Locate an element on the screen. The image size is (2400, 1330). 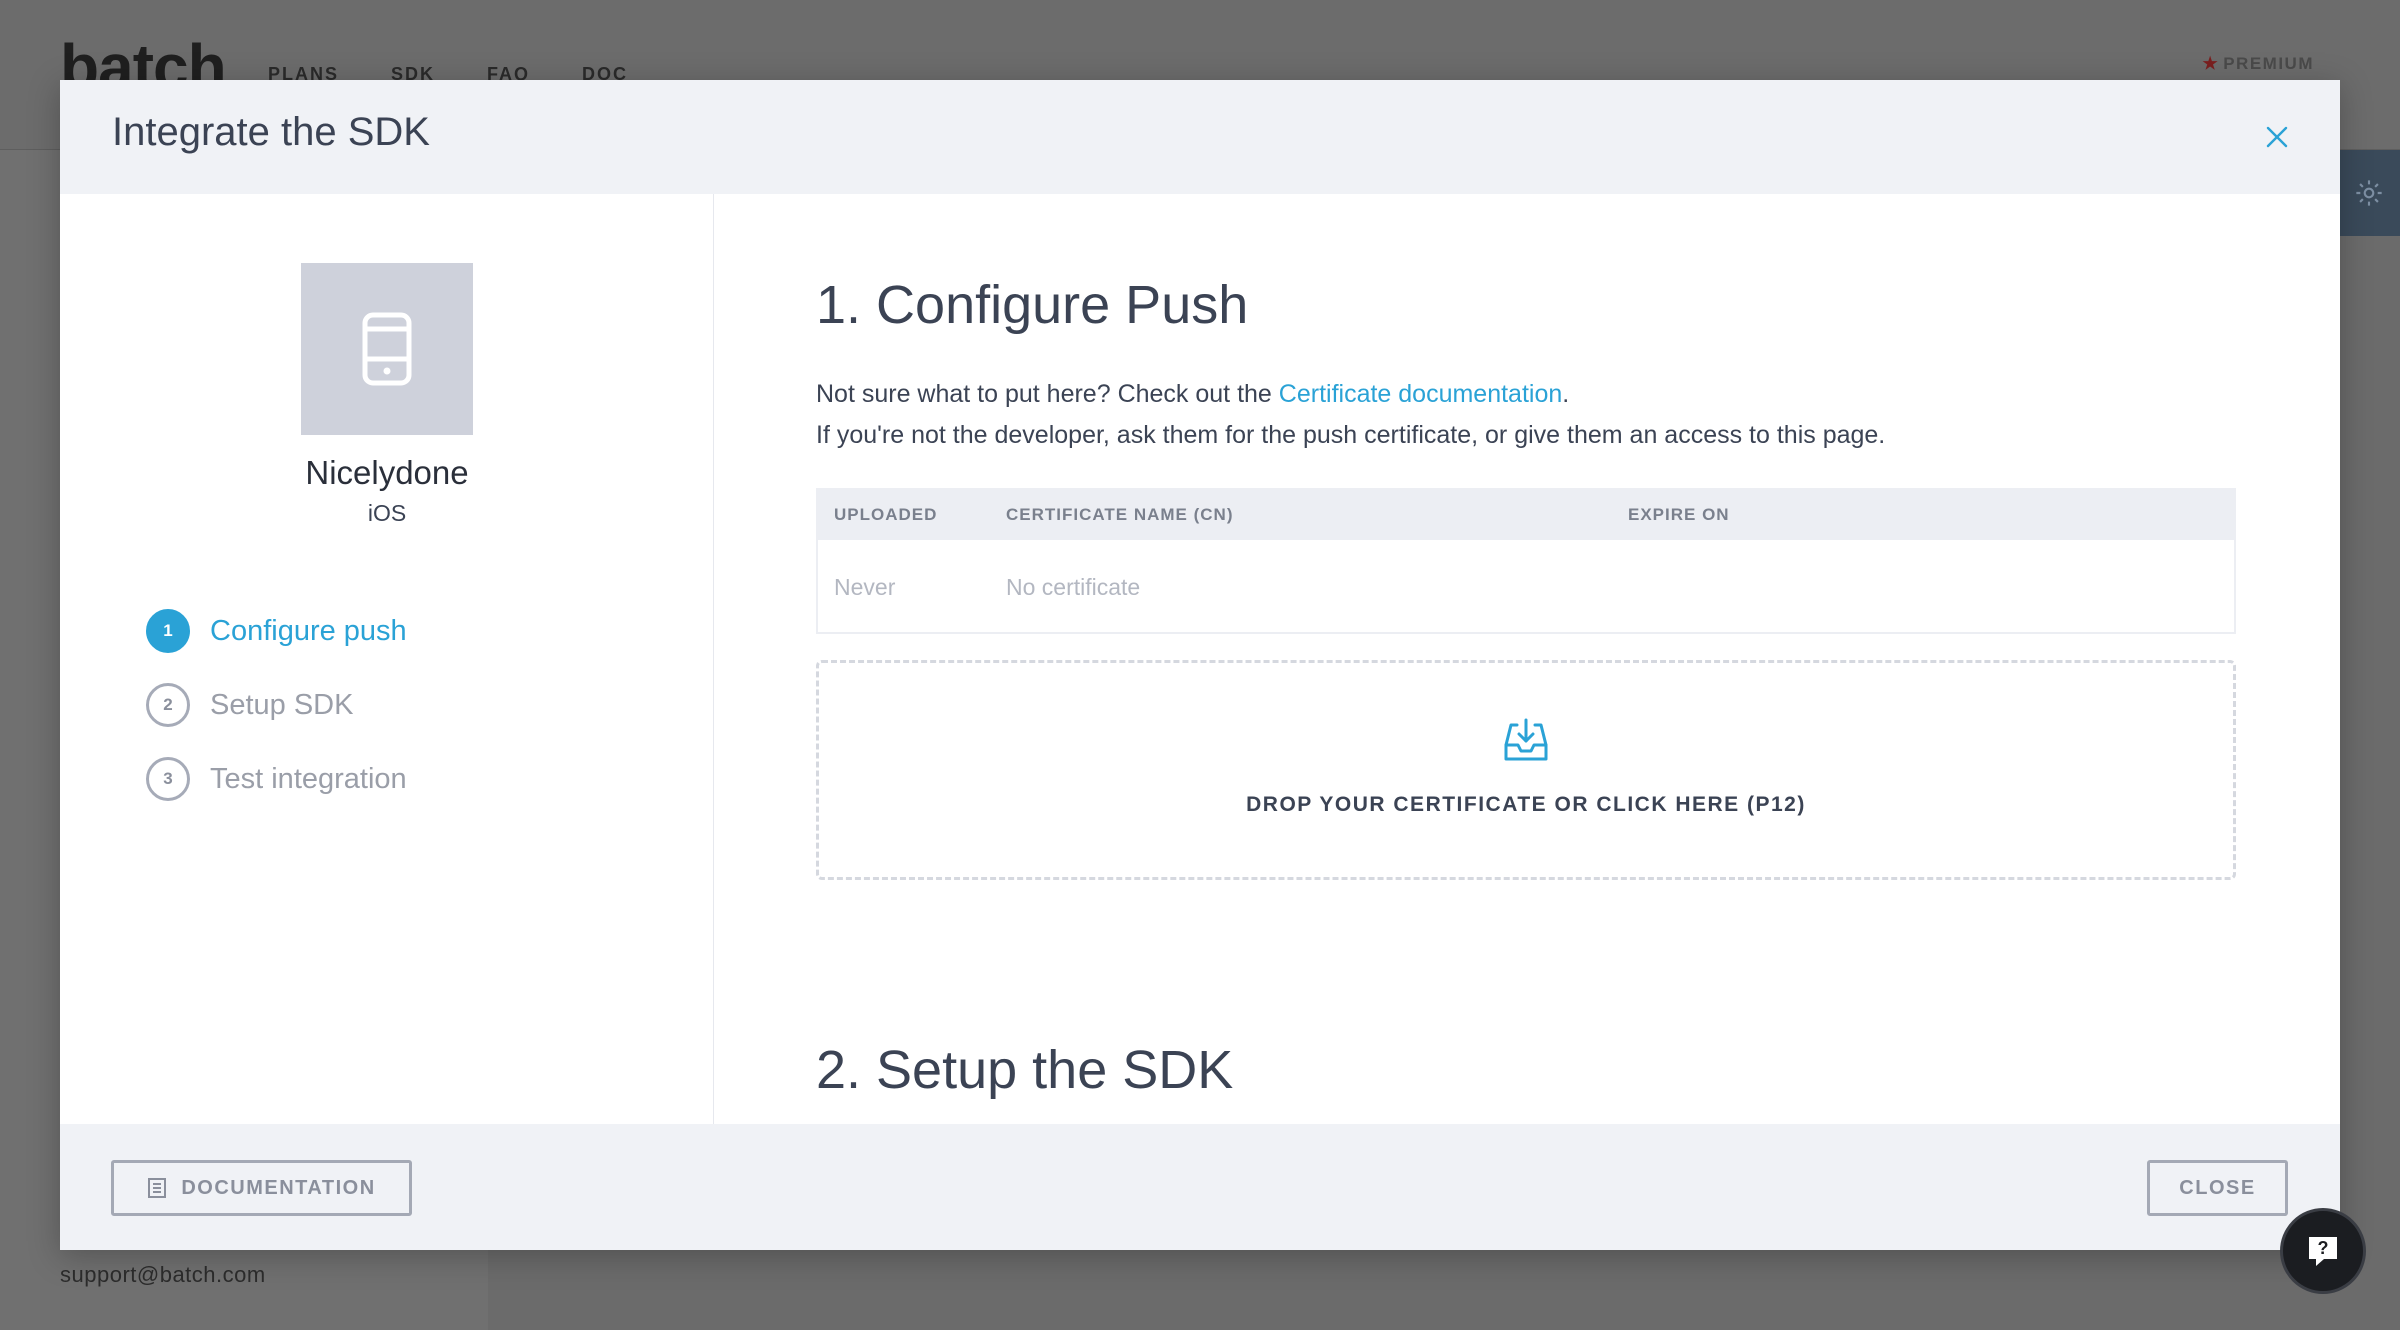
desc-suffix: . is located at coordinates (1566, 394).